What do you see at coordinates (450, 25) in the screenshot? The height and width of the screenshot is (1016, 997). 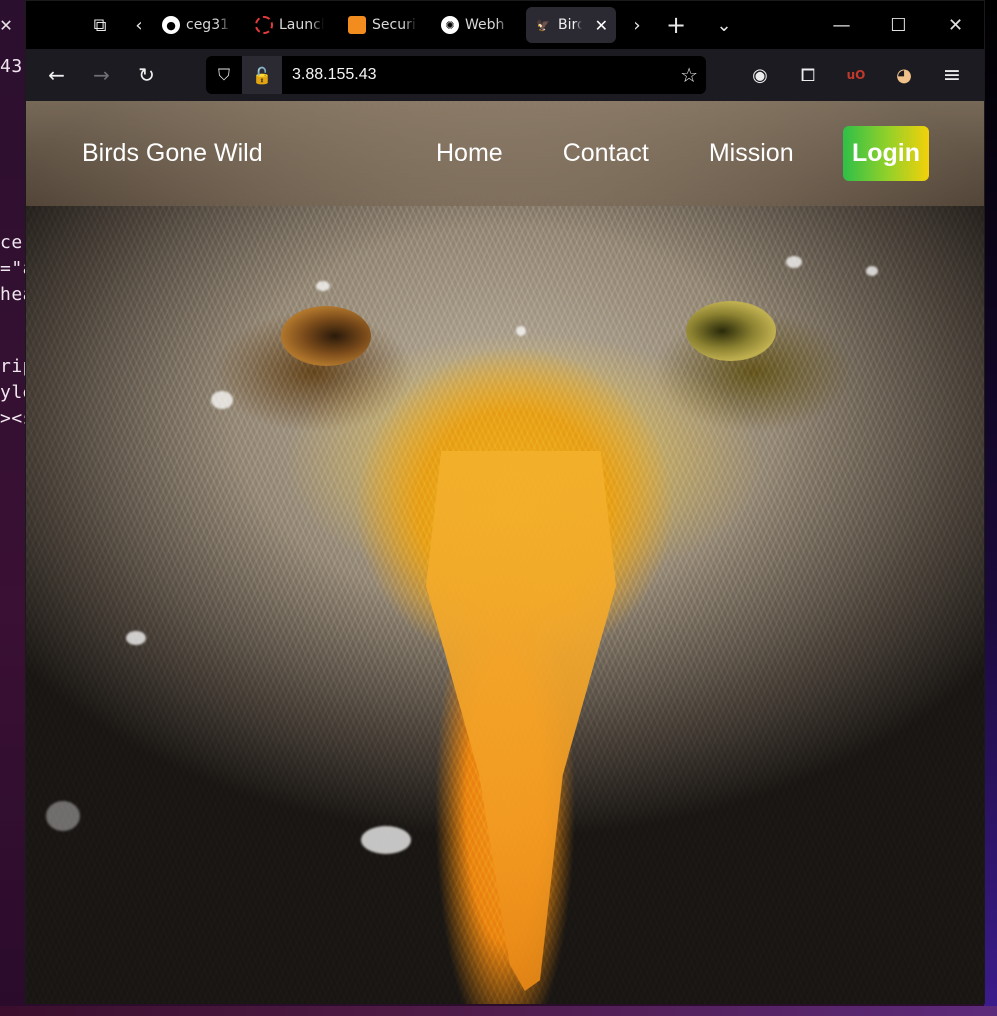 I see `openai-icon: ✺` at bounding box center [450, 25].